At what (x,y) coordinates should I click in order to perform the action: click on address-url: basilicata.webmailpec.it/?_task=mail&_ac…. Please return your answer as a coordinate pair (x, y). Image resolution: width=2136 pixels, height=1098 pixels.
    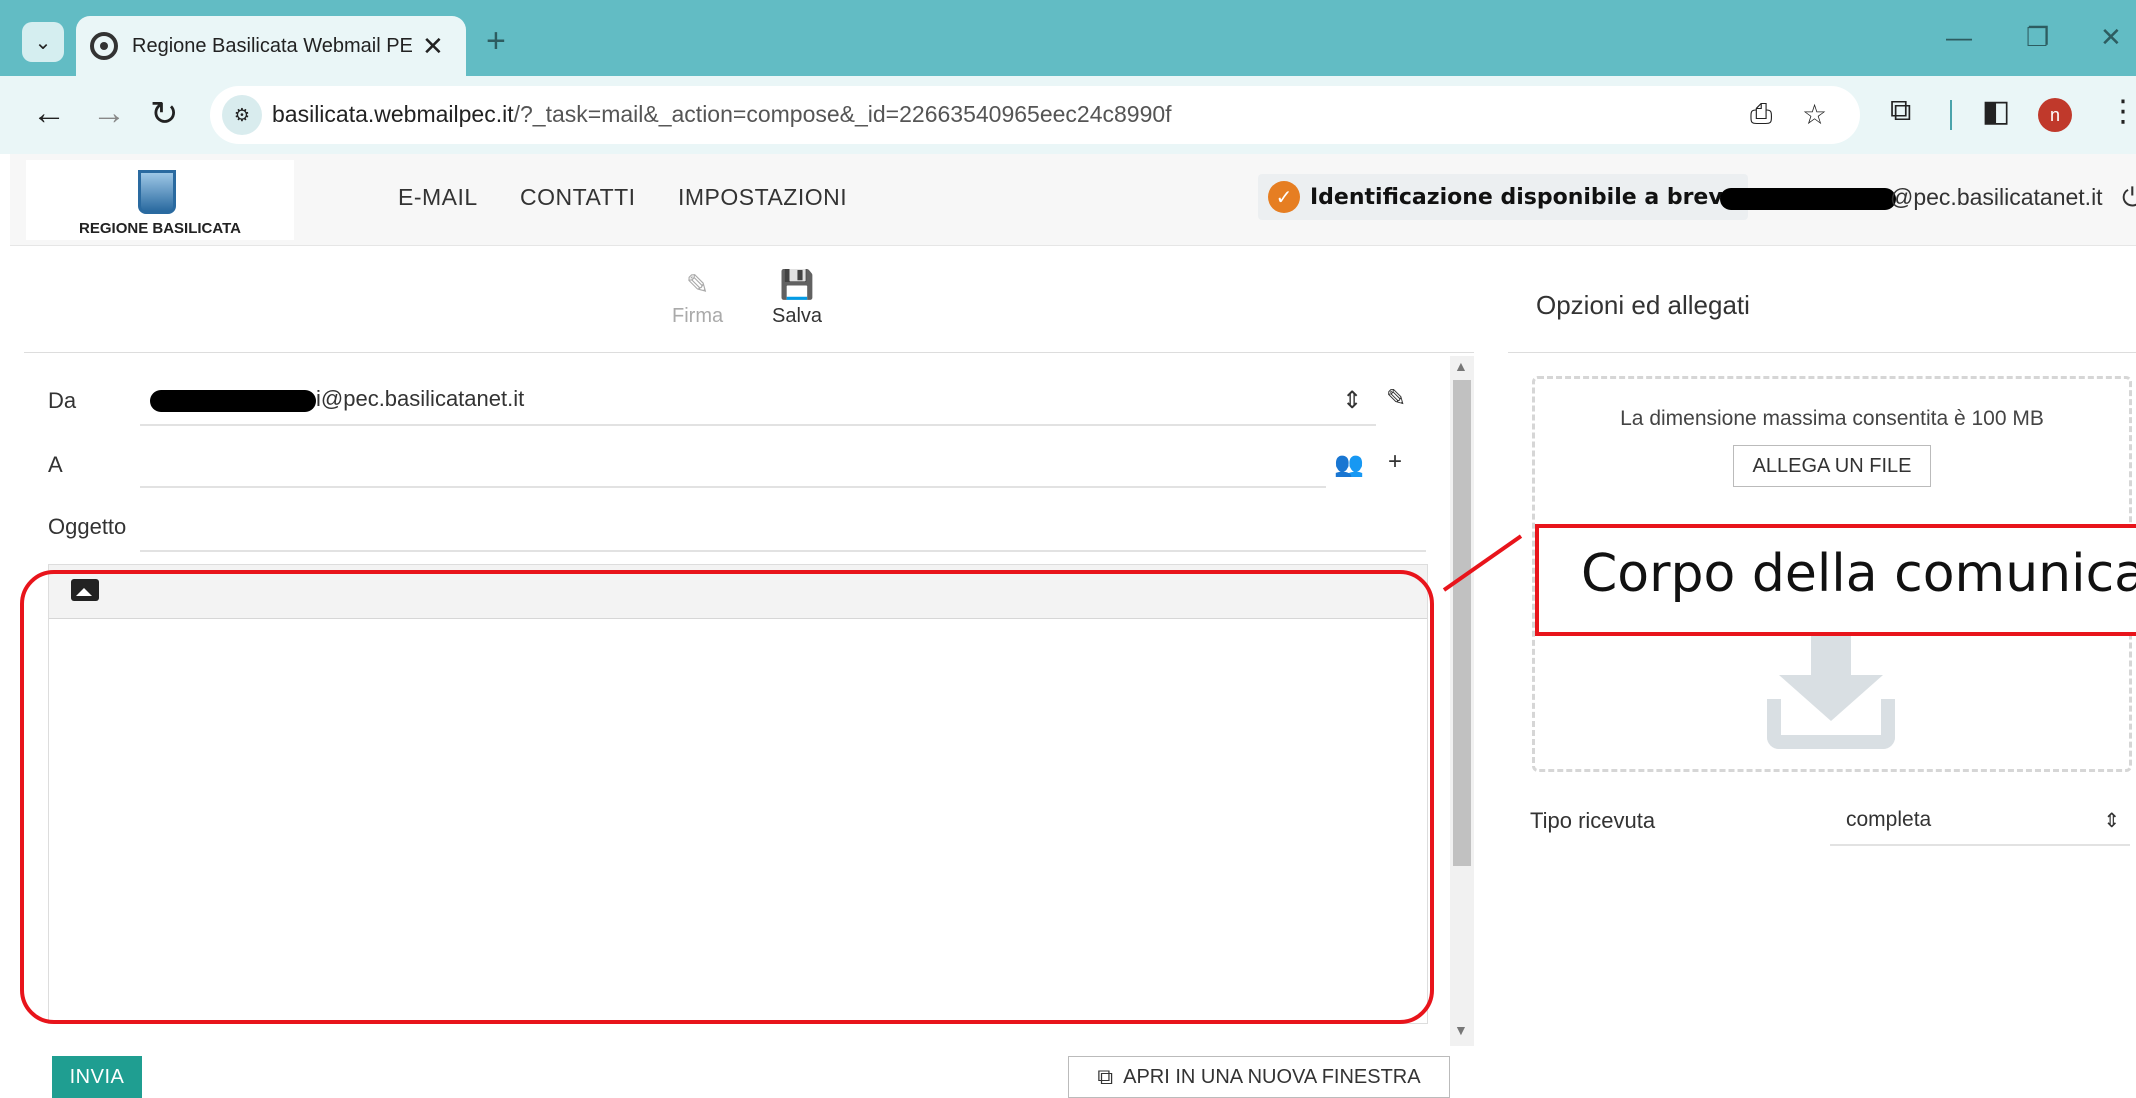
    Looking at the image, I should click on (722, 114).